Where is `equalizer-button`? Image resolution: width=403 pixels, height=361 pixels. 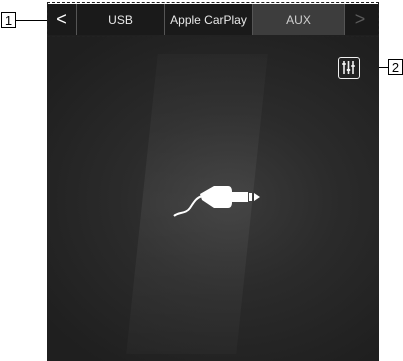 equalizer-button is located at coordinates (349, 68).